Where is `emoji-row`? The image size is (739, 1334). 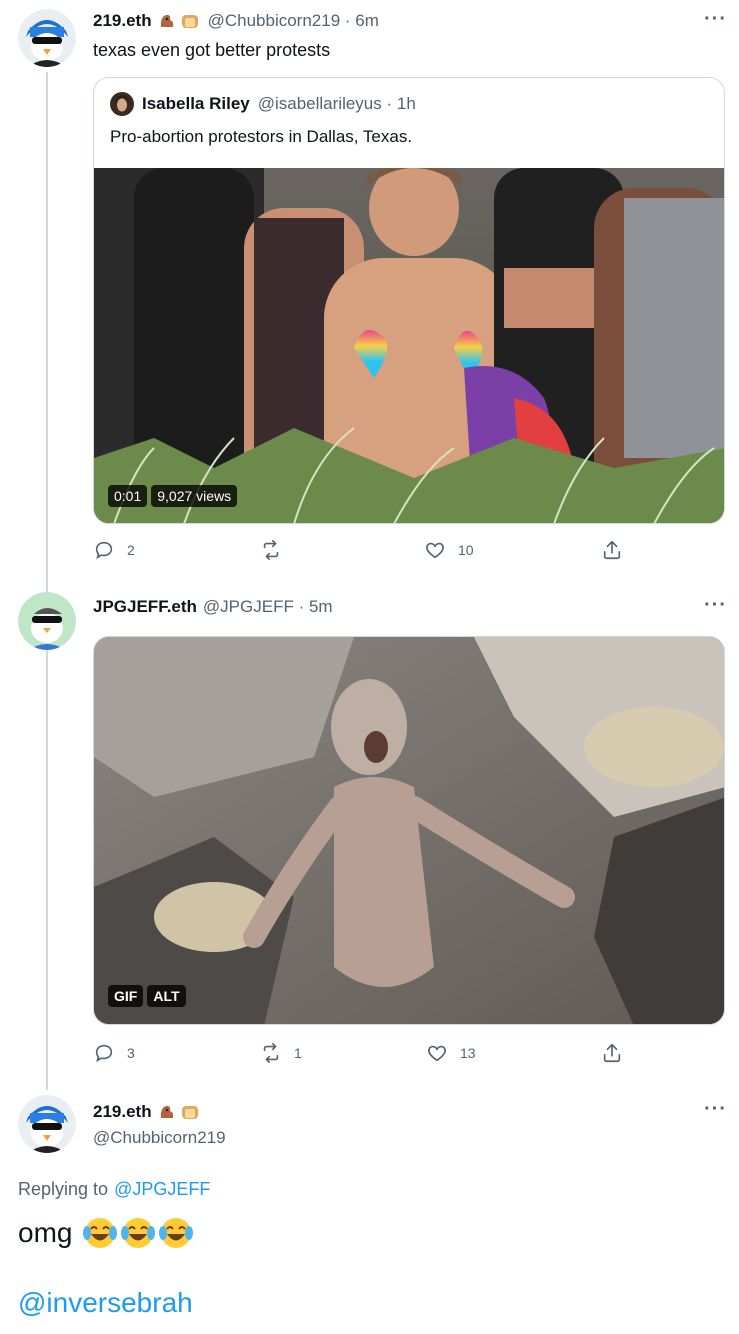 emoji-row is located at coordinates (138, 1233).